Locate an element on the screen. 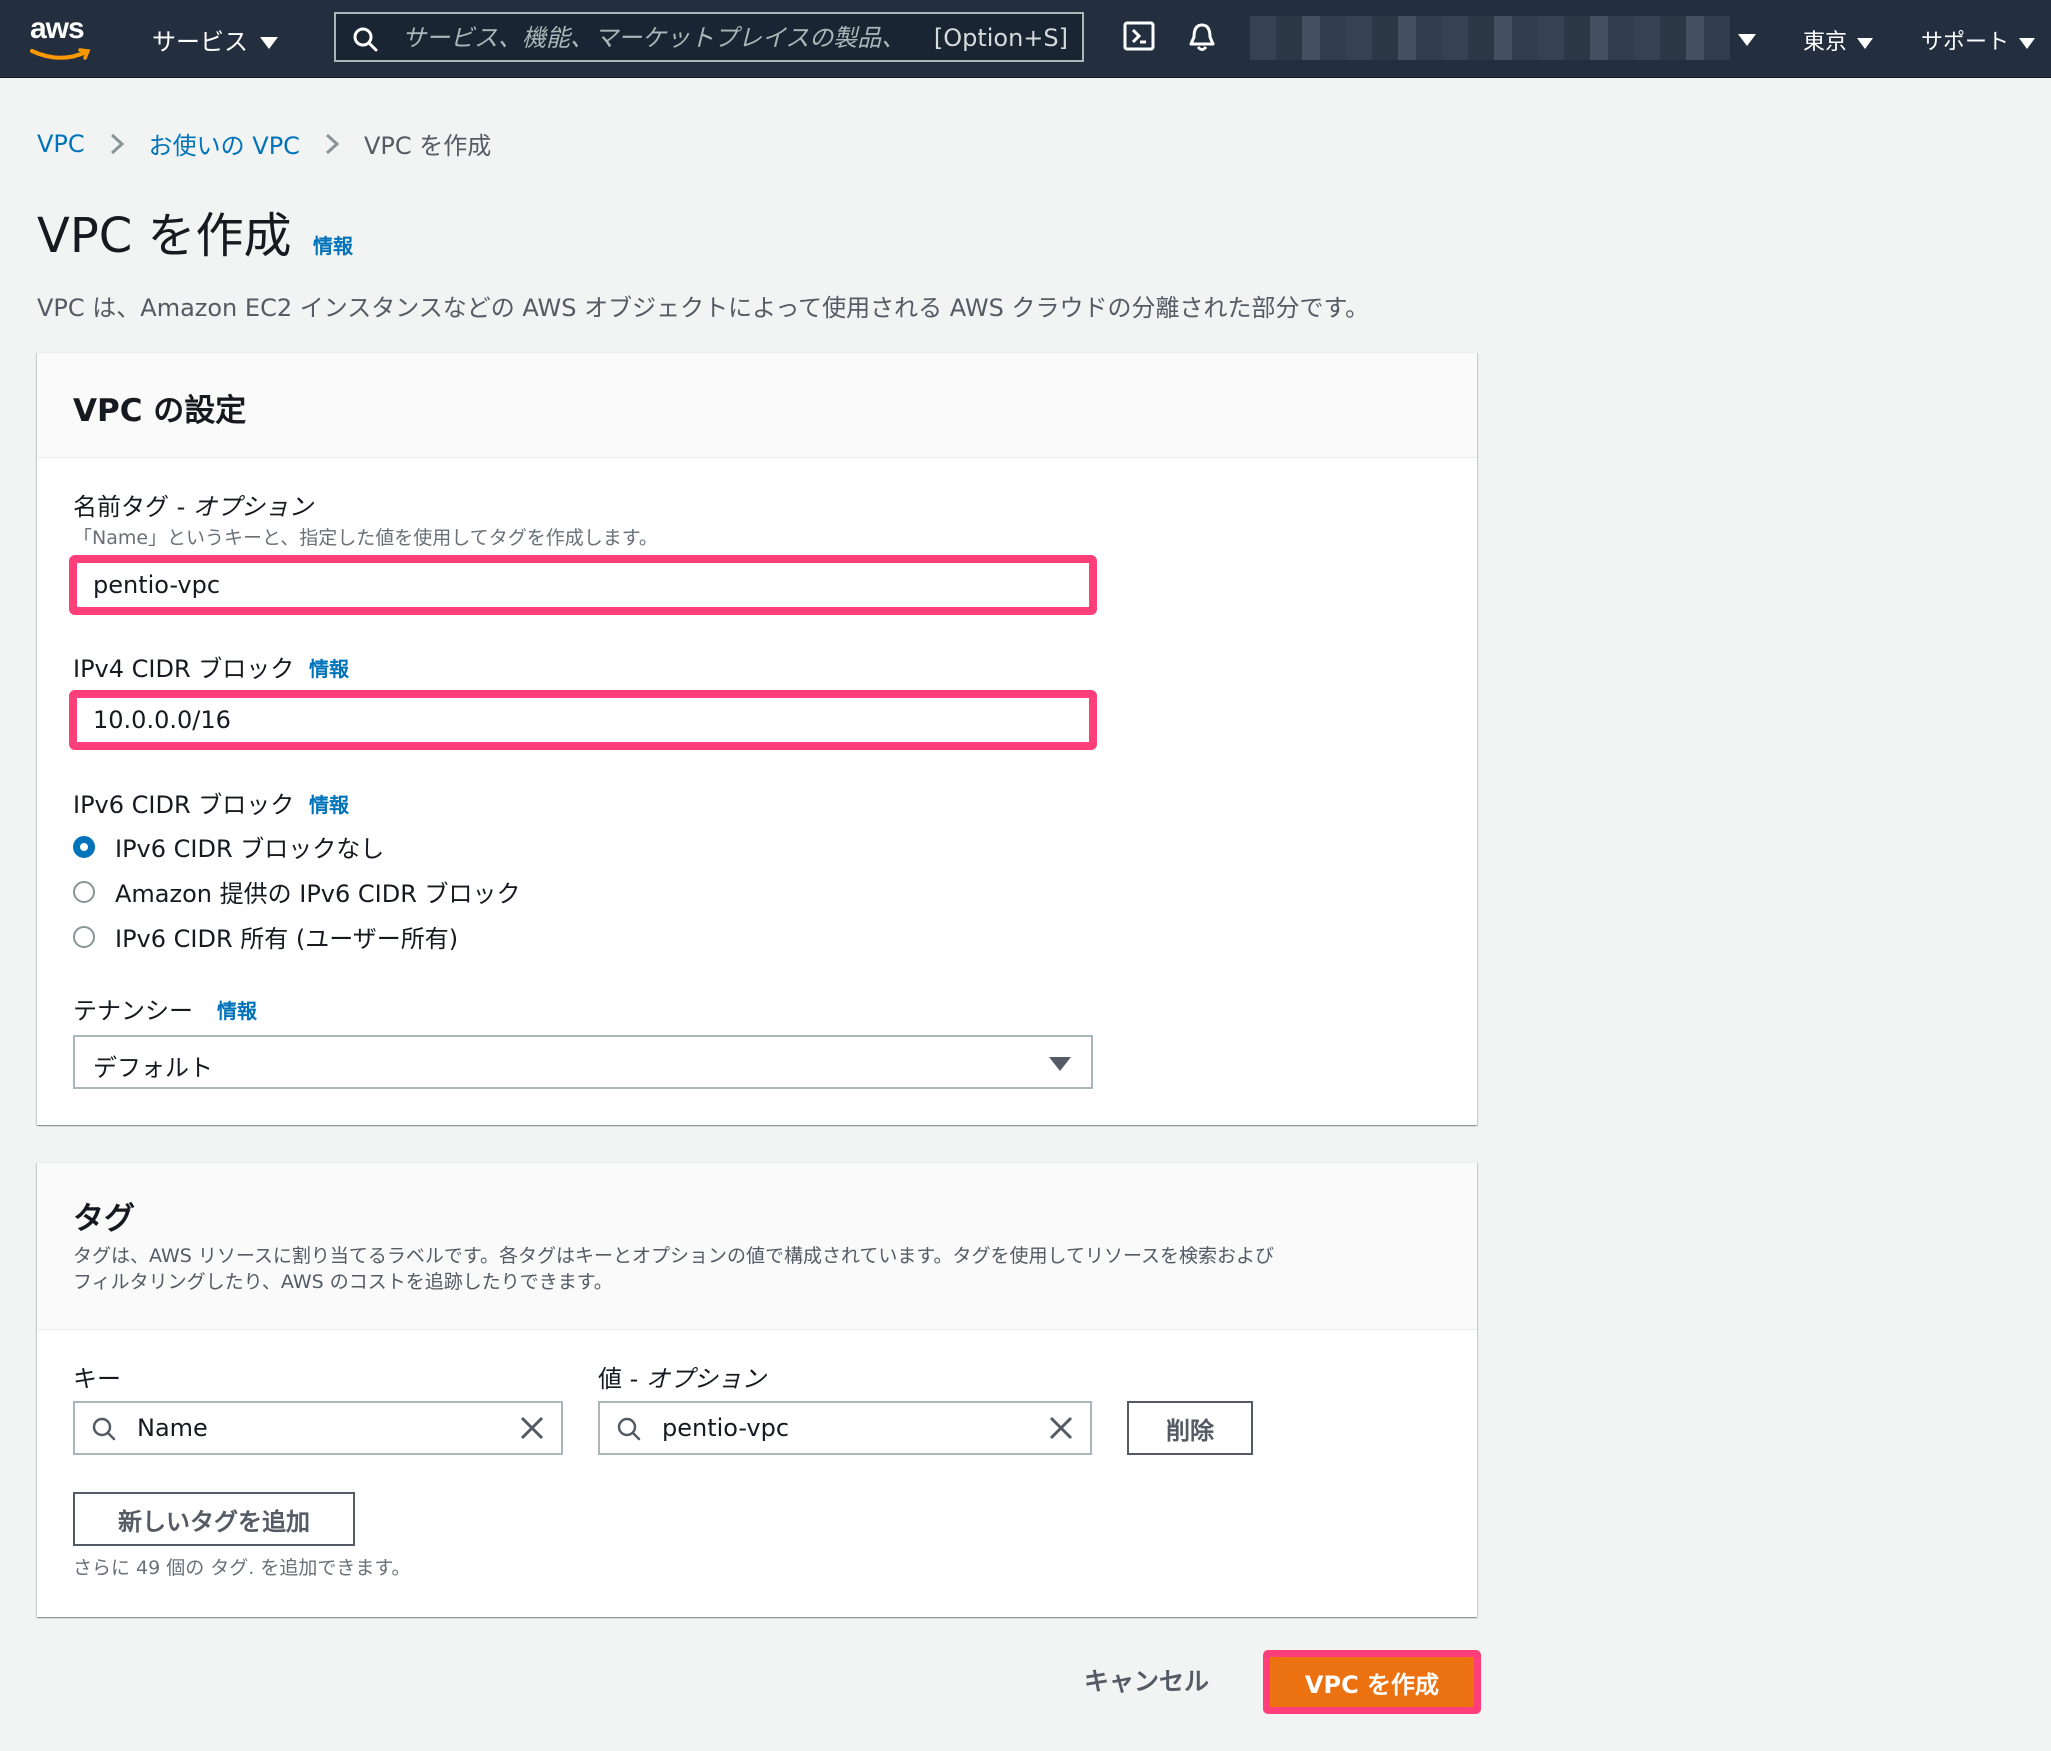 The image size is (2051, 1751). name-tag-description: 「Name」というキーと、指定した値を使用してタグを作成します。 is located at coordinates (365, 538).